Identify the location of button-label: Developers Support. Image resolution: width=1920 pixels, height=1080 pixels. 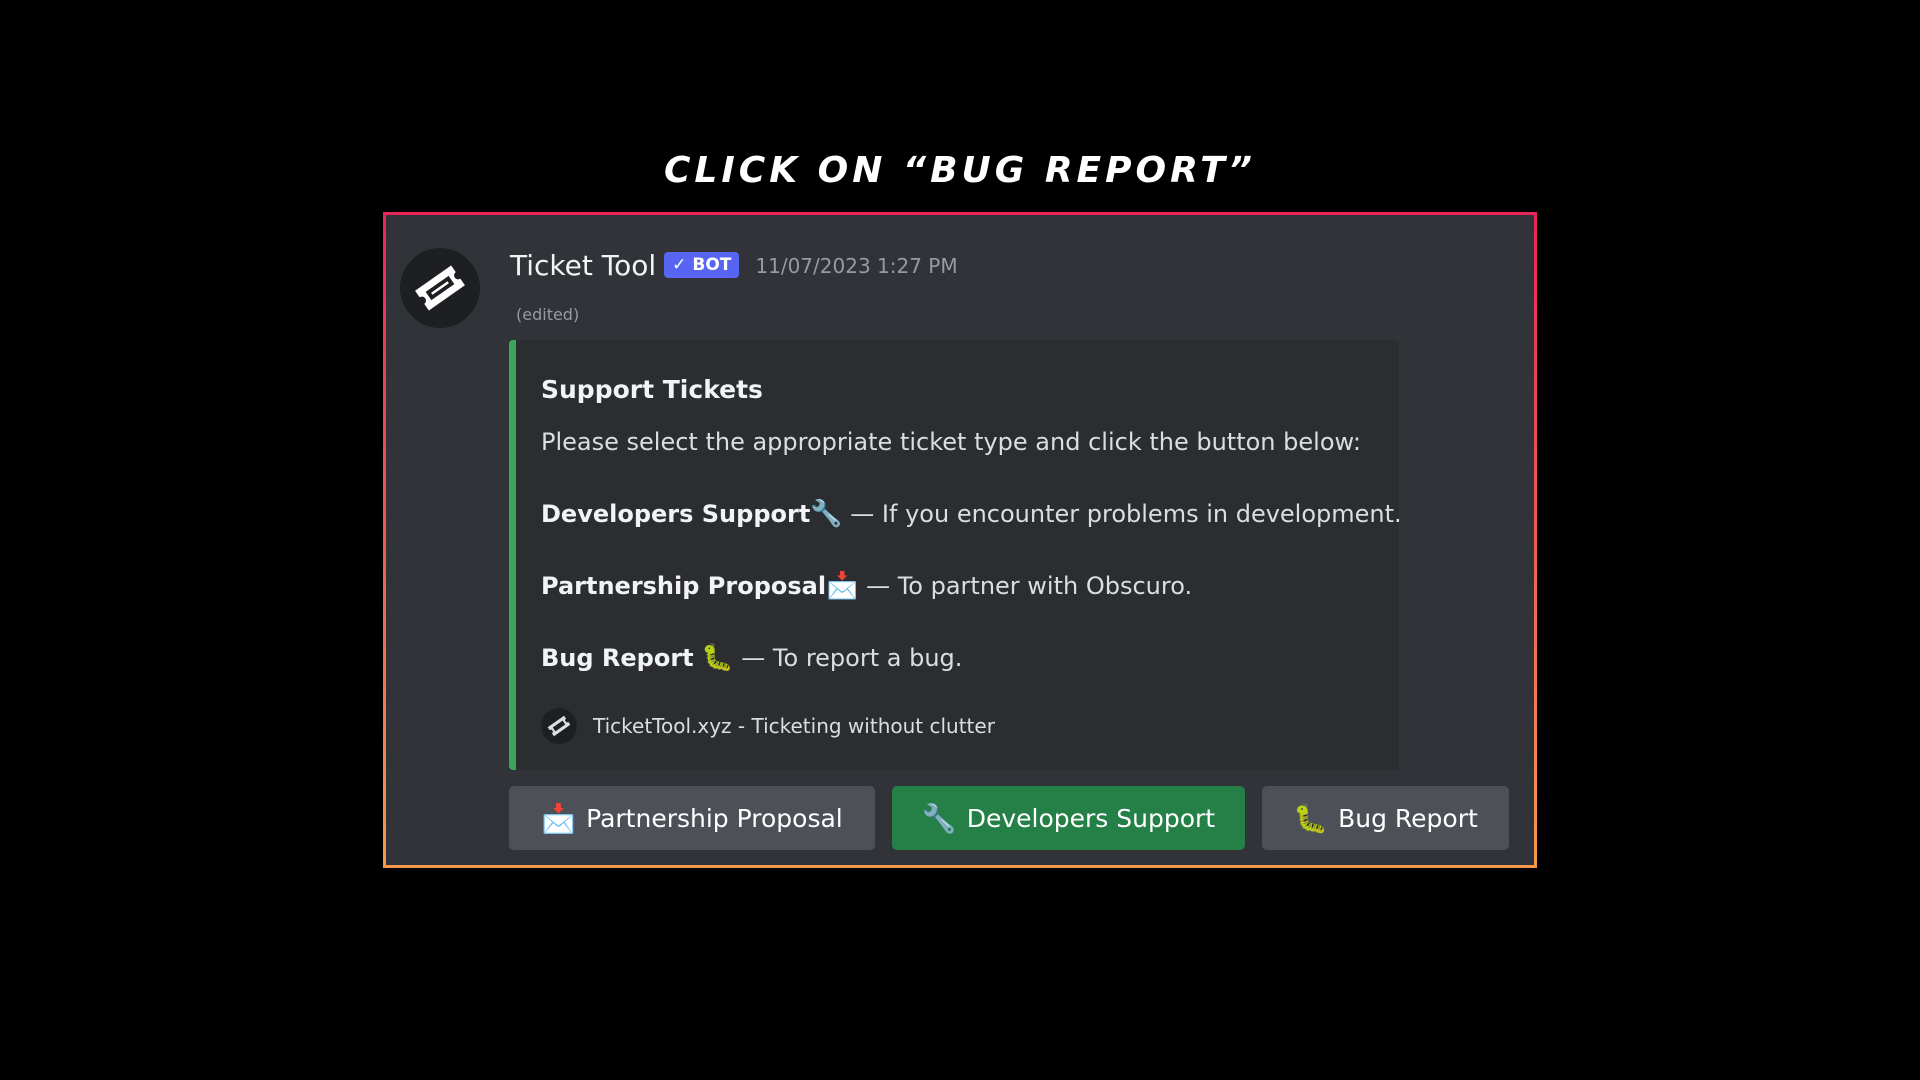
(1091, 818).